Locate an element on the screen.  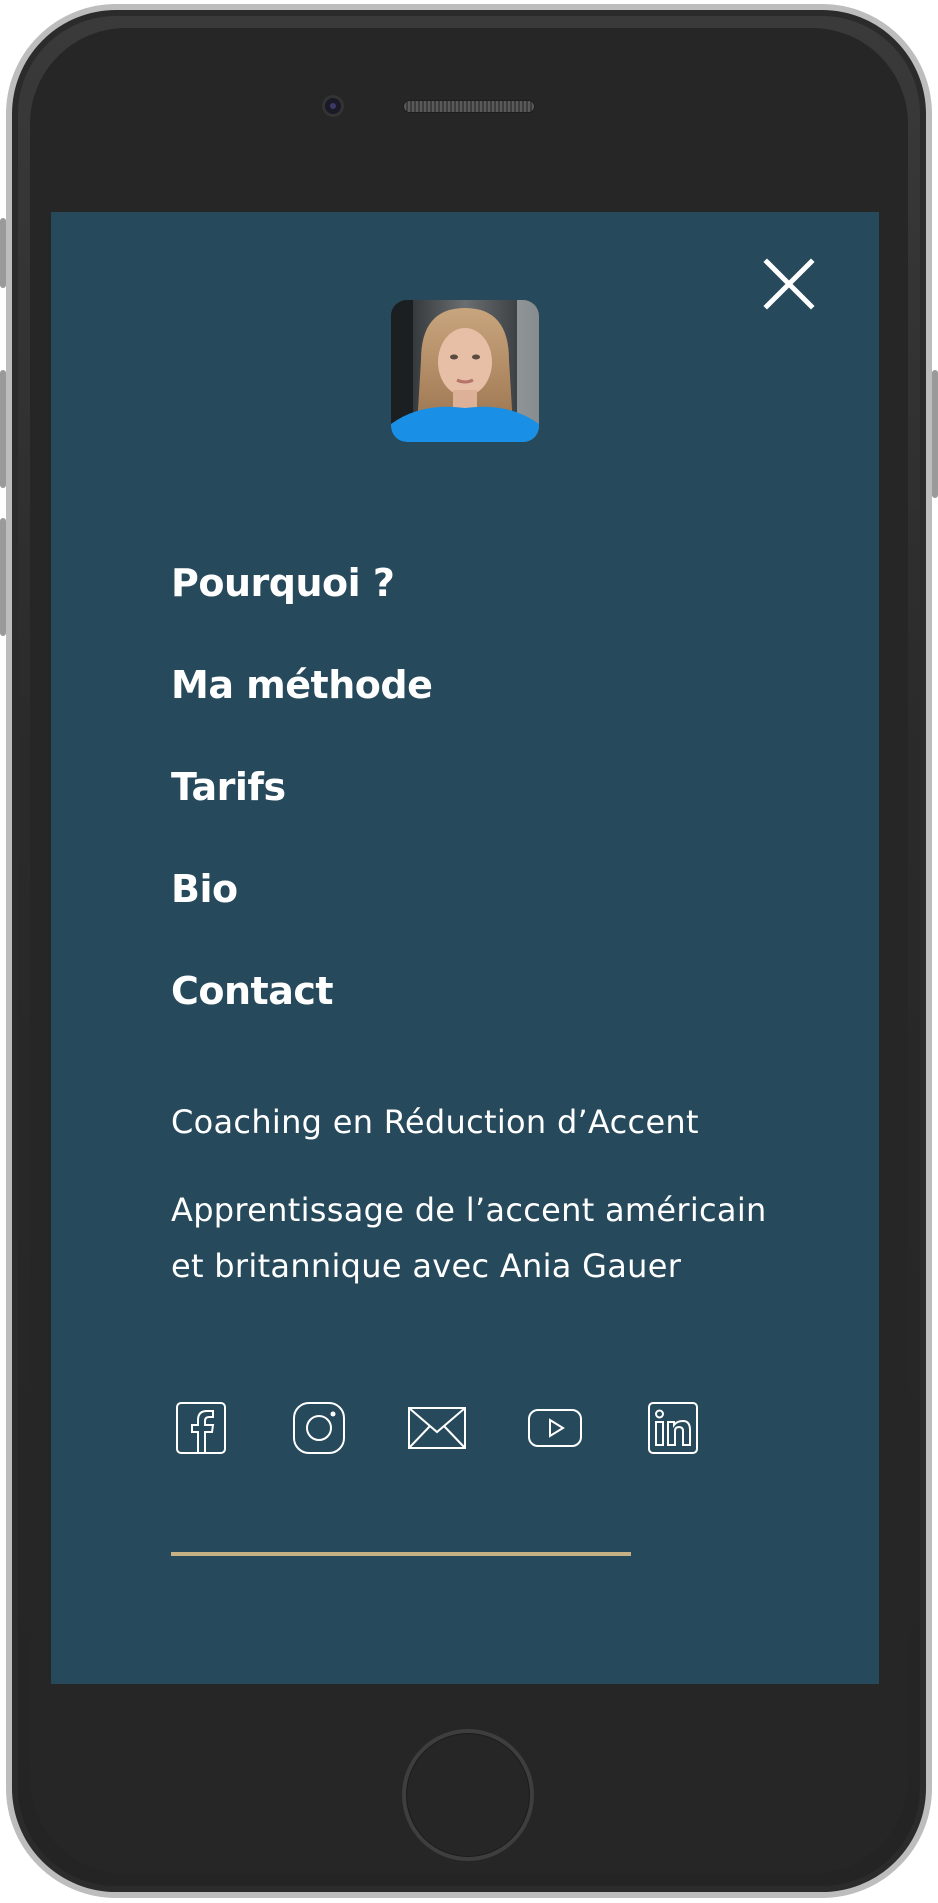
email-link is located at coordinates (437, 1428).